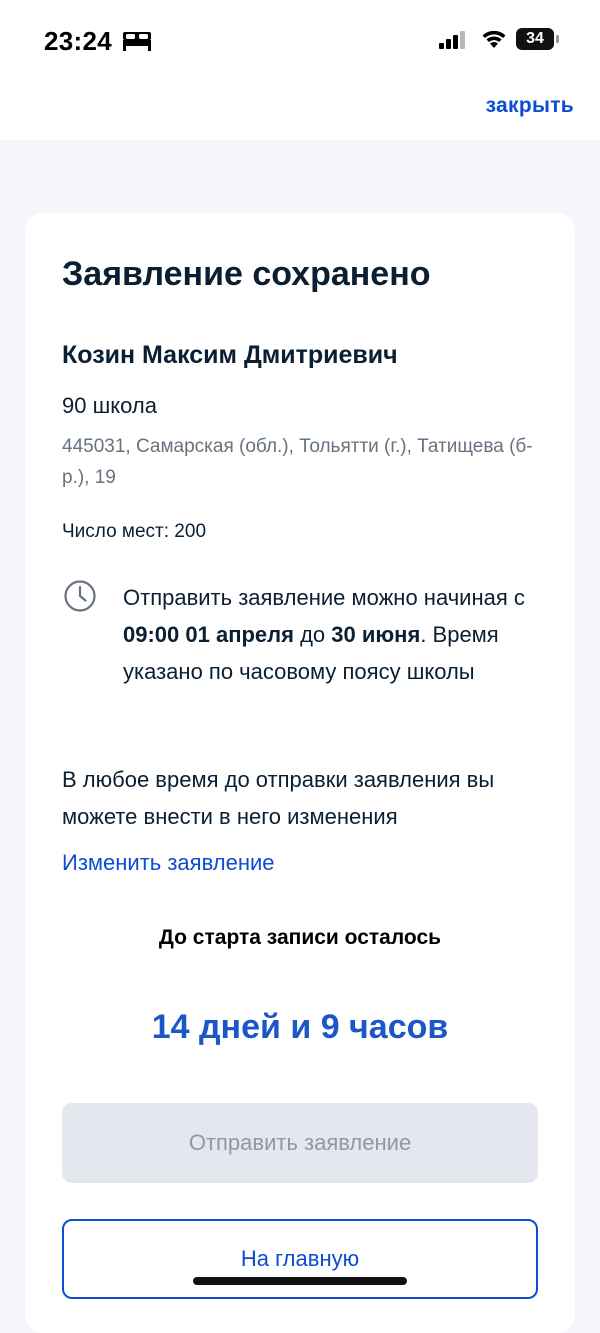 The image size is (600, 1333). What do you see at coordinates (80, 596) in the screenshot?
I see `clock-icon` at bounding box center [80, 596].